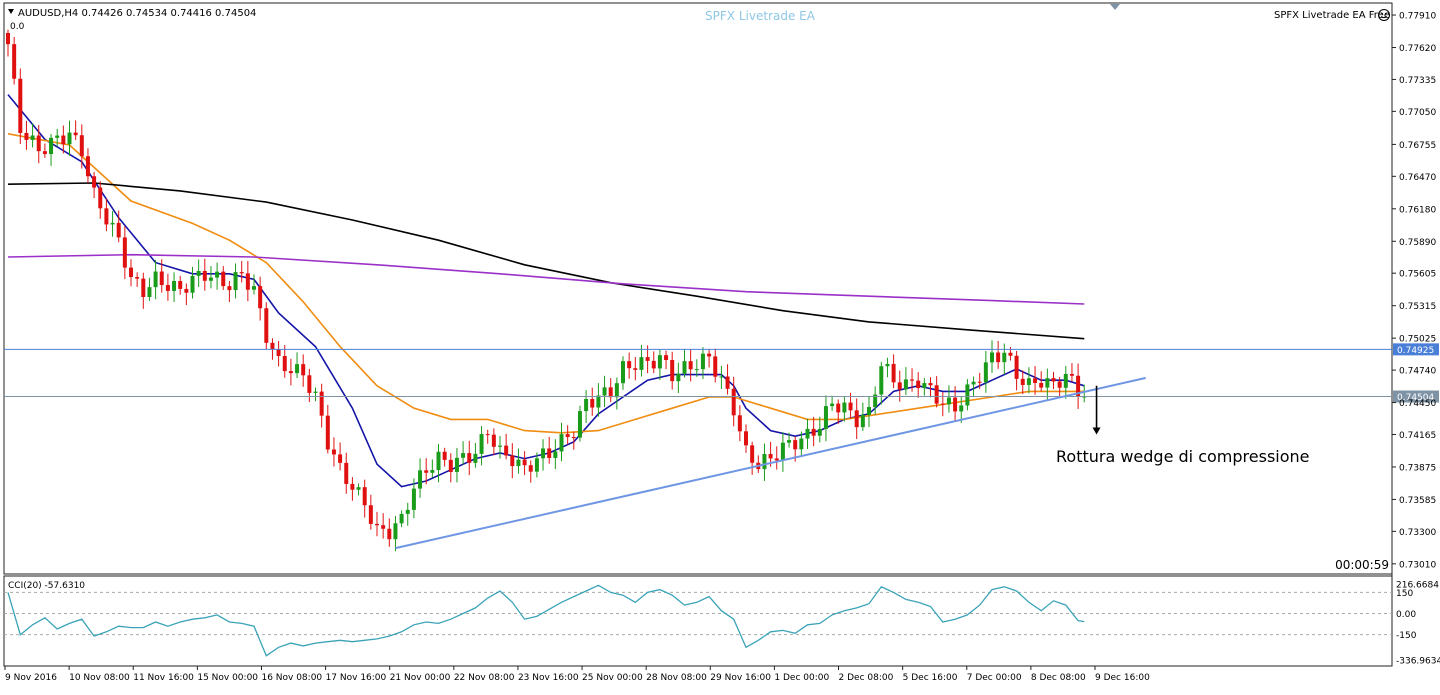 This screenshot has height=695, width=1440. What do you see at coordinates (1417, 17) in the screenshot?
I see `y-tick-label: 0.77910` at bounding box center [1417, 17].